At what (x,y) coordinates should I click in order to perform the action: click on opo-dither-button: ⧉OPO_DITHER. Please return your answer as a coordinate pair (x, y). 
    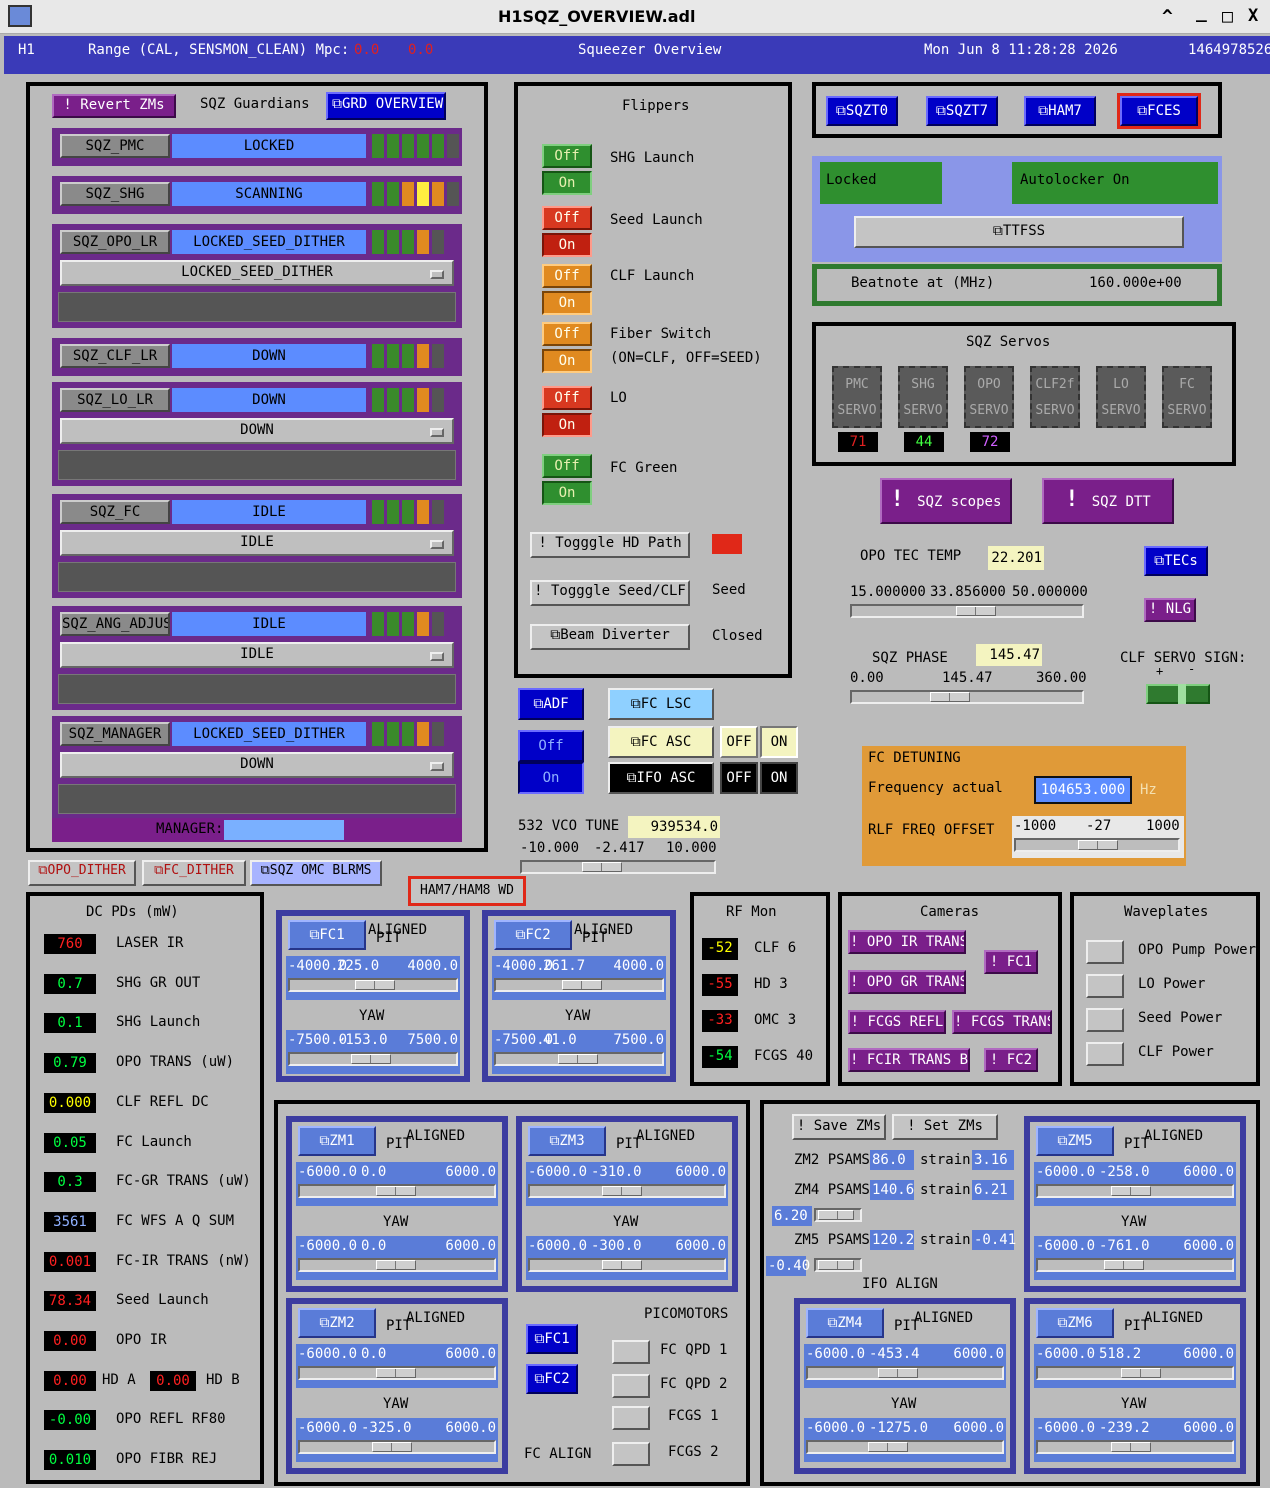
    Looking at the image, I should click on (82, 873).